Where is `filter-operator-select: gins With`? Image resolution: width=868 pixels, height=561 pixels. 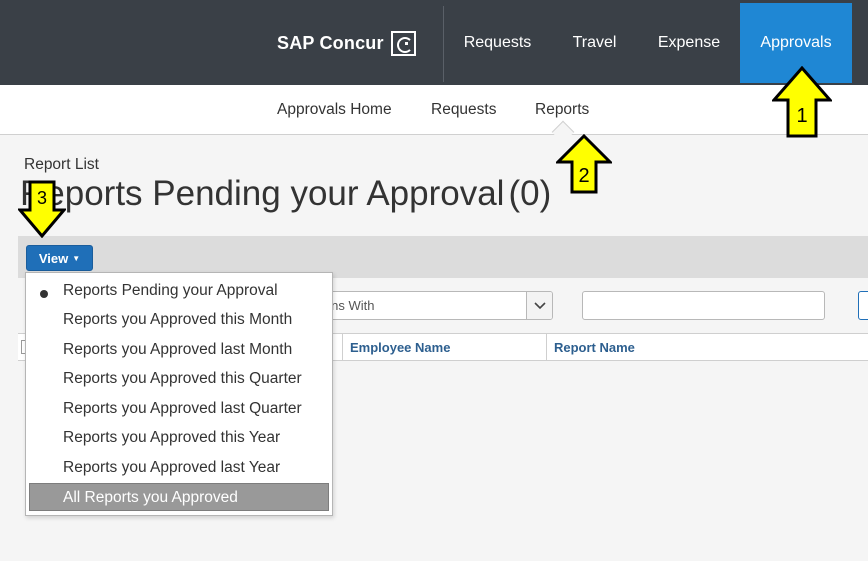
filter-operator-select: gins With is located at coordinates (435, 305).